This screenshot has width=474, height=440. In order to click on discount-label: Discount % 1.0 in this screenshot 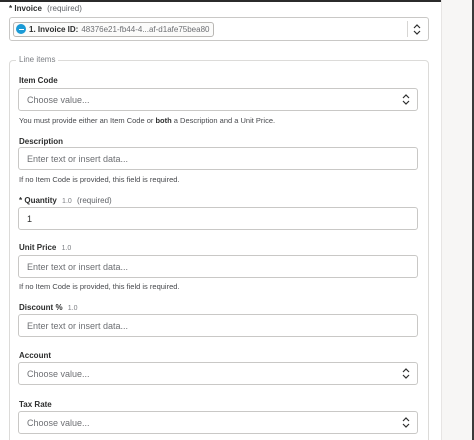, I will do `click(48, 307)`.